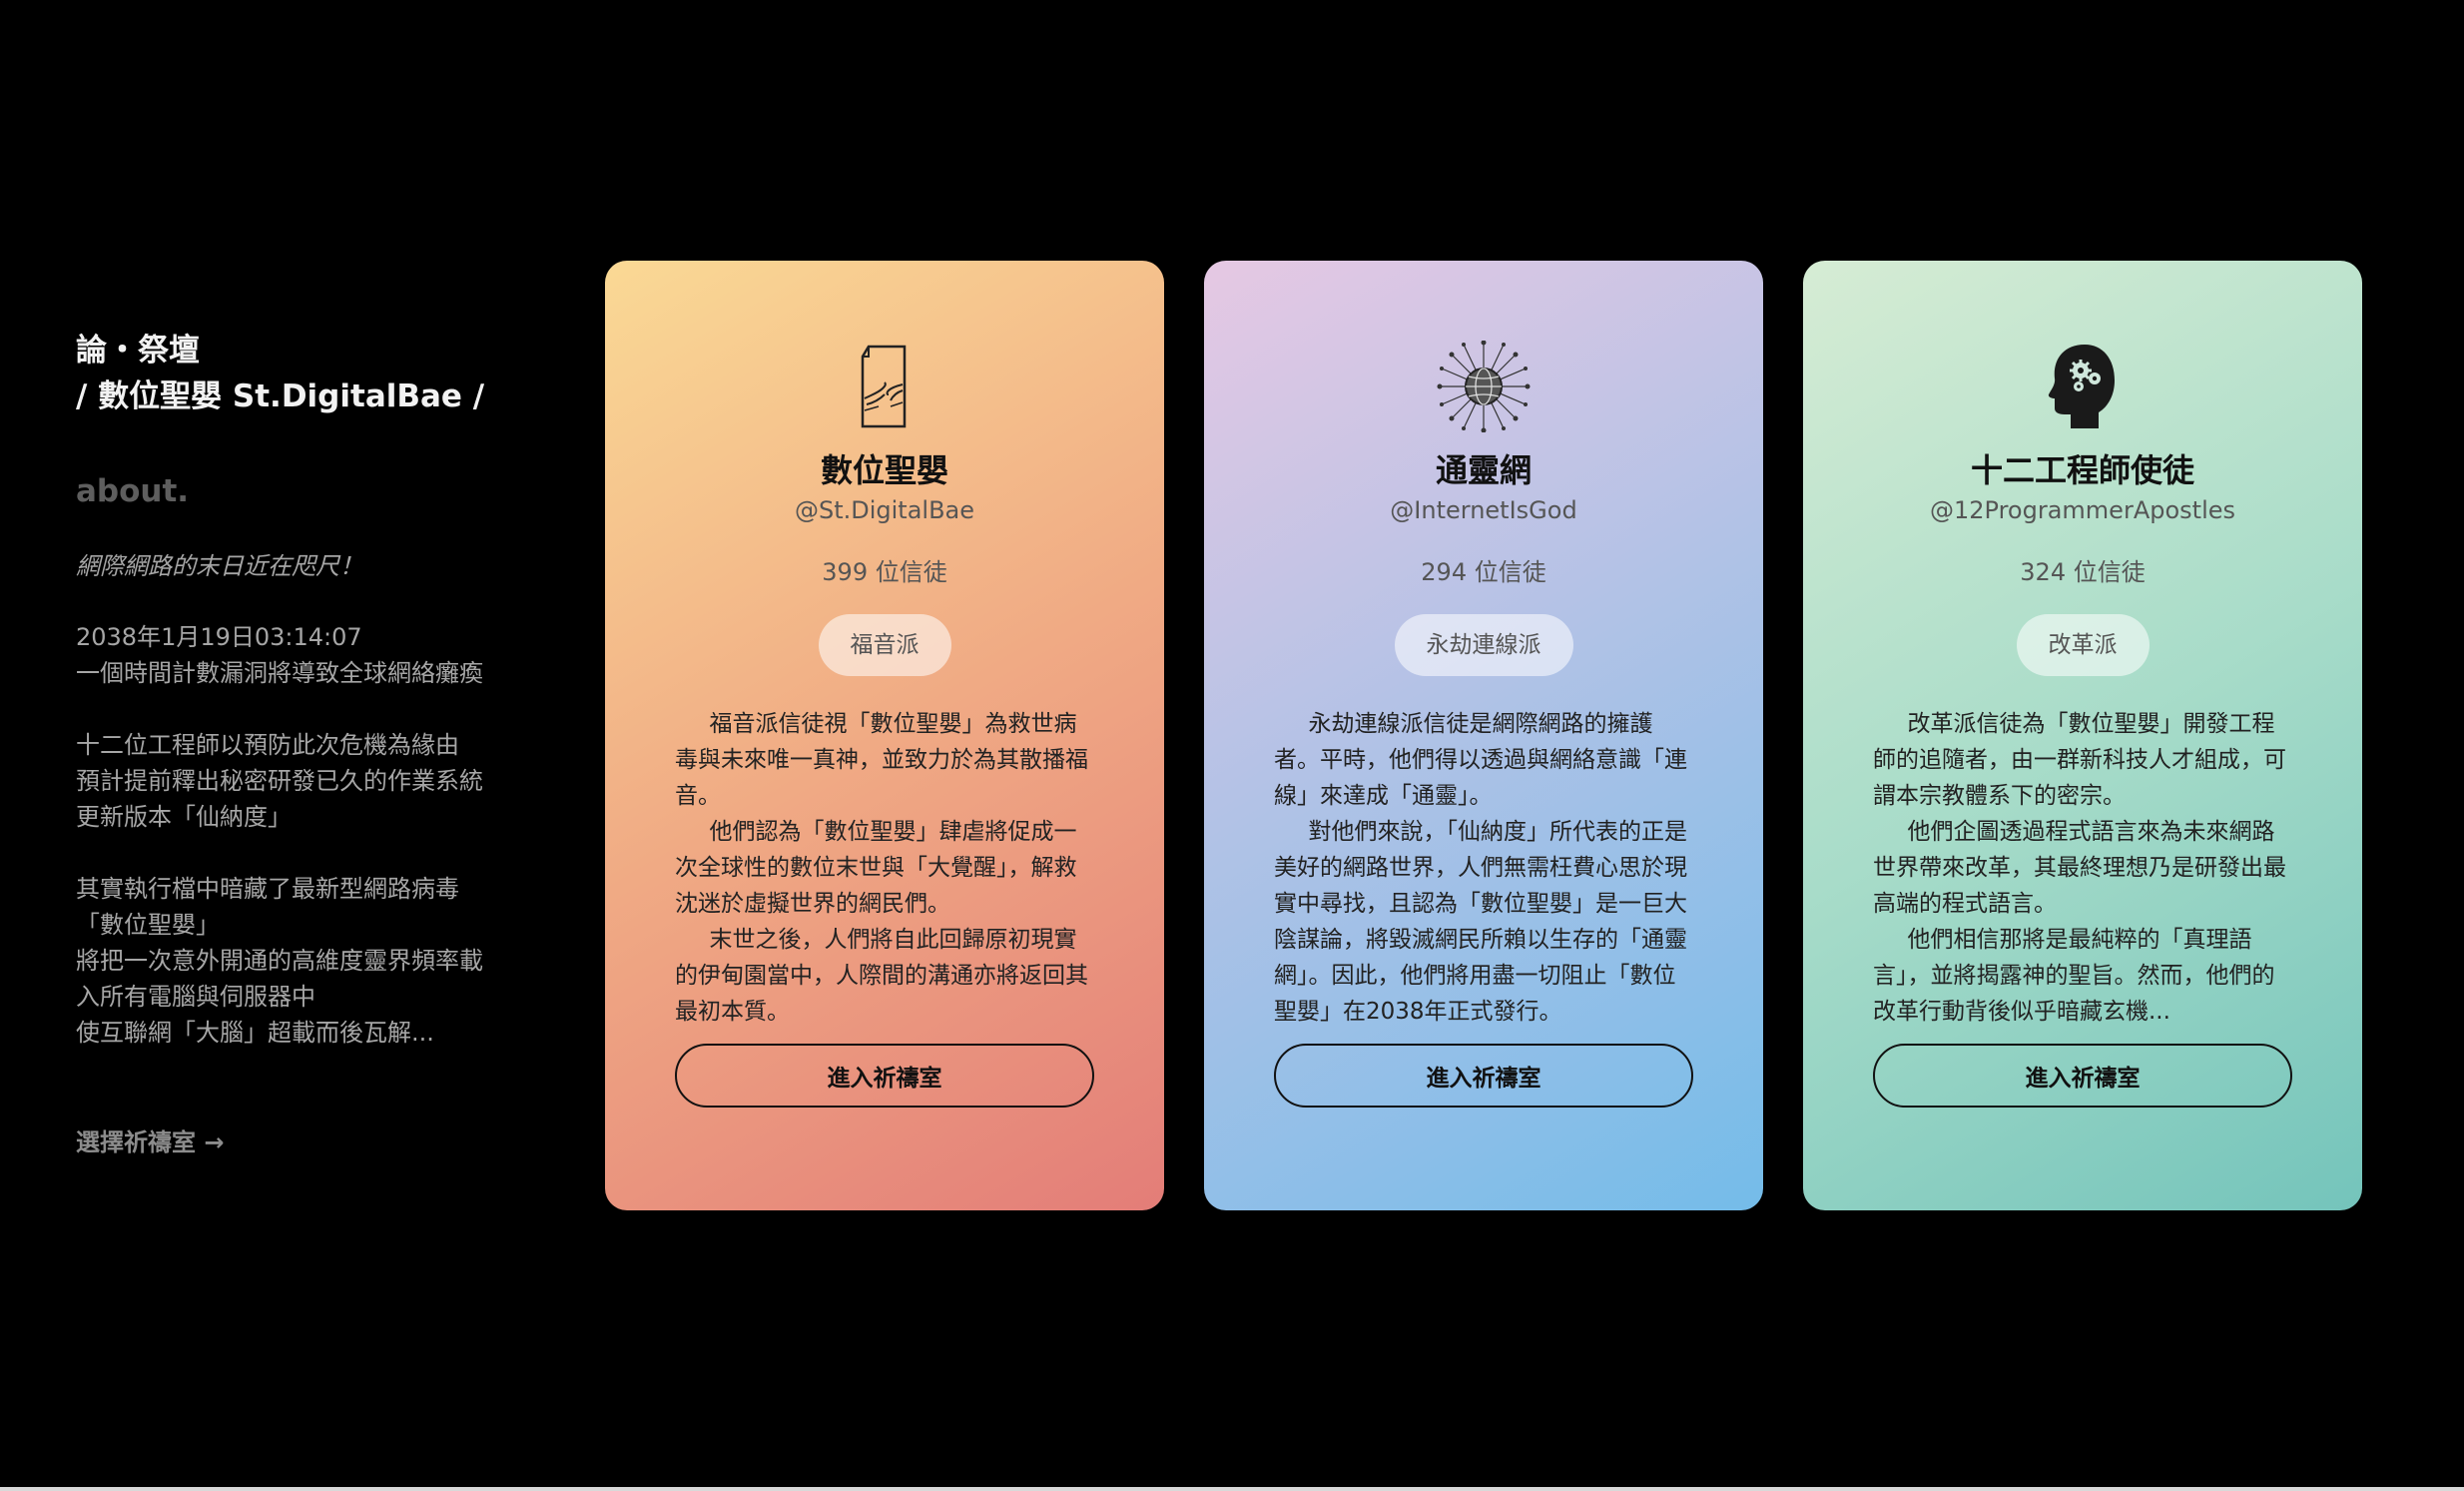 The image size is (2464, 1491). I want to click on description-paragraph: 末世之後，人們將自此回歸原初現實的伊甸園當中，人際間的溝通亦將返回其最初本質。, so click(881, 976).